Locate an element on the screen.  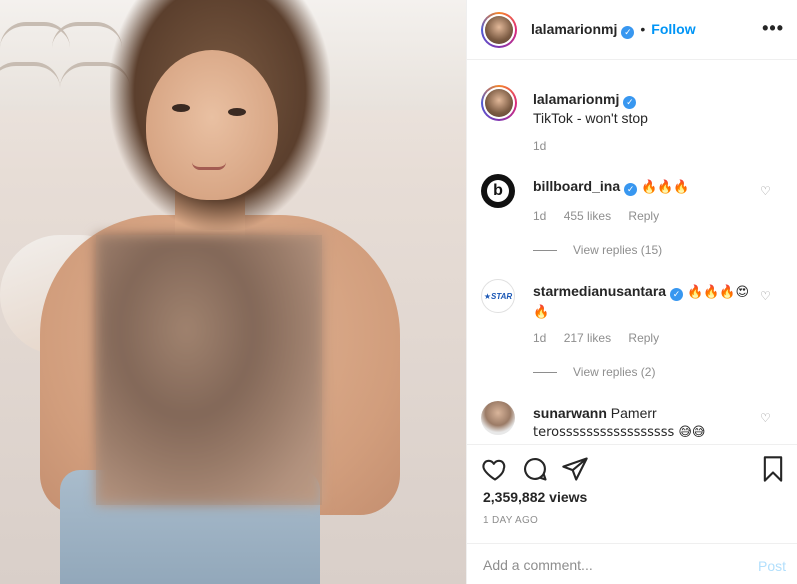
view-replies-label: View replies (15) is located at coordinates (618, 250).